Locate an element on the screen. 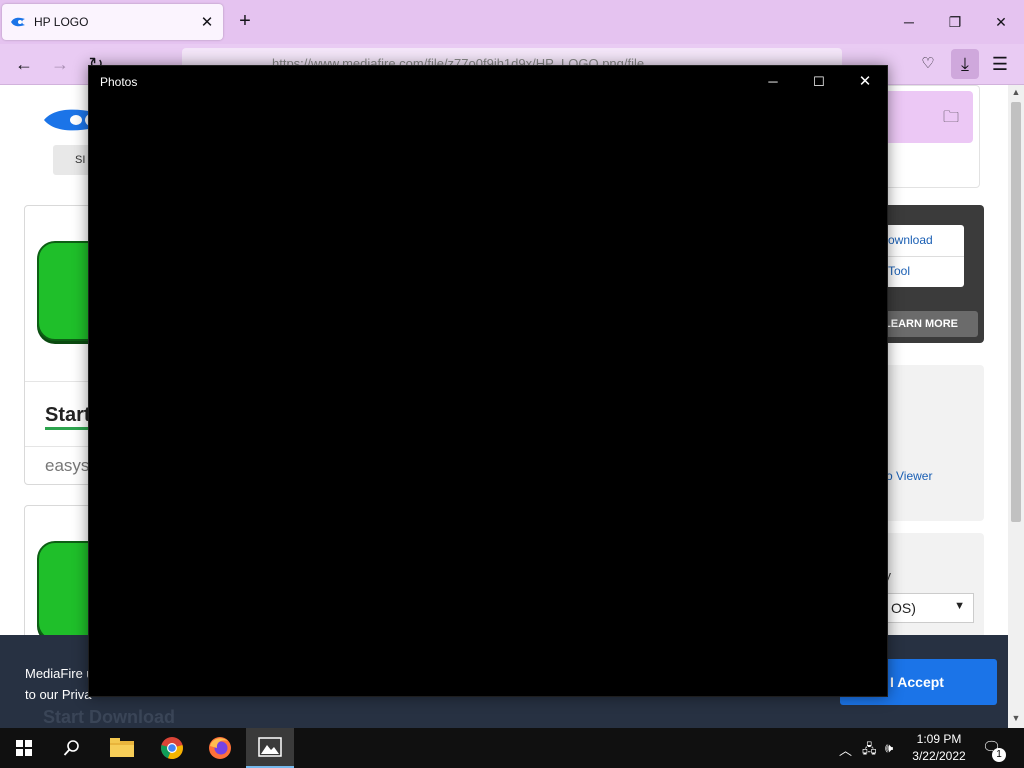 The width and height of the screenshot is (1024, 768). menu-icon: ☰ is located at coordinates (1000, 64).